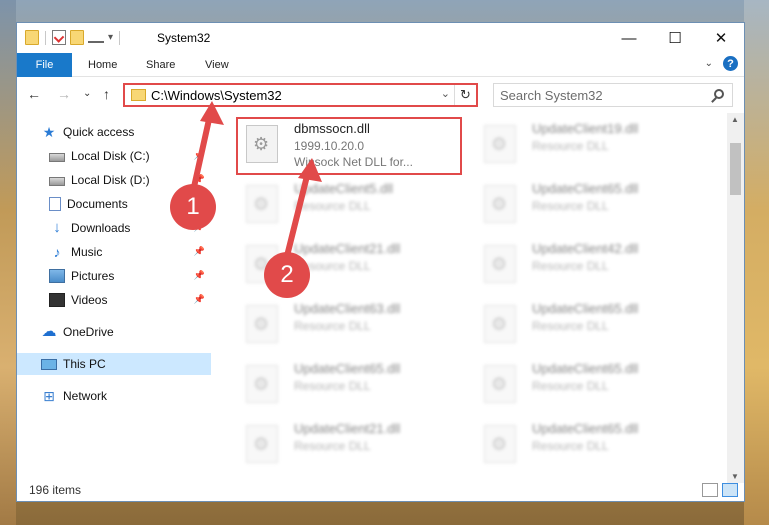 The height and width of the screenshot is (525, 769). I want to click on item-count: 196 items, so click(55, 490).